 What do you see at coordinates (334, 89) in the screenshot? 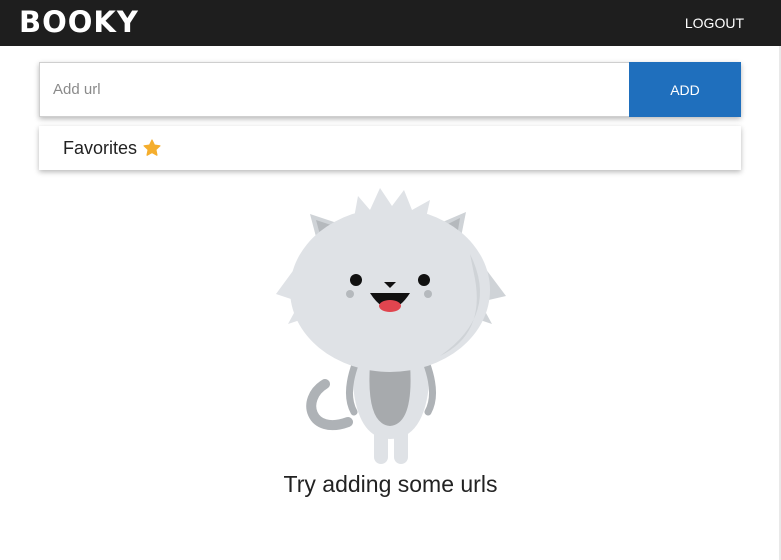
I see `url-input` at bounding box center [334, 89].